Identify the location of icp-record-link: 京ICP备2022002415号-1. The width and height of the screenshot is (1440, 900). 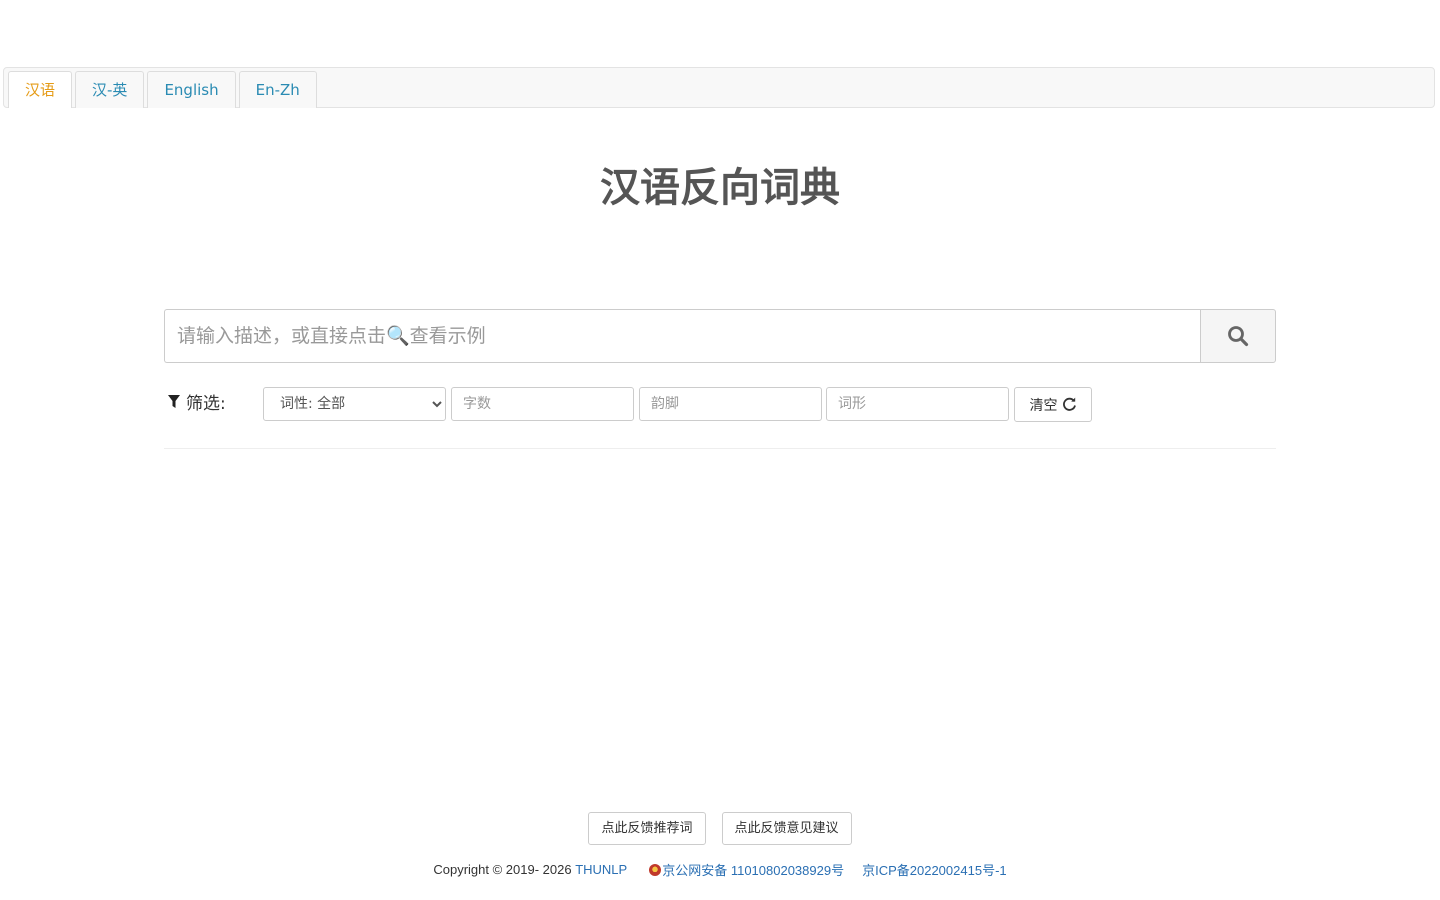
(934, 869).